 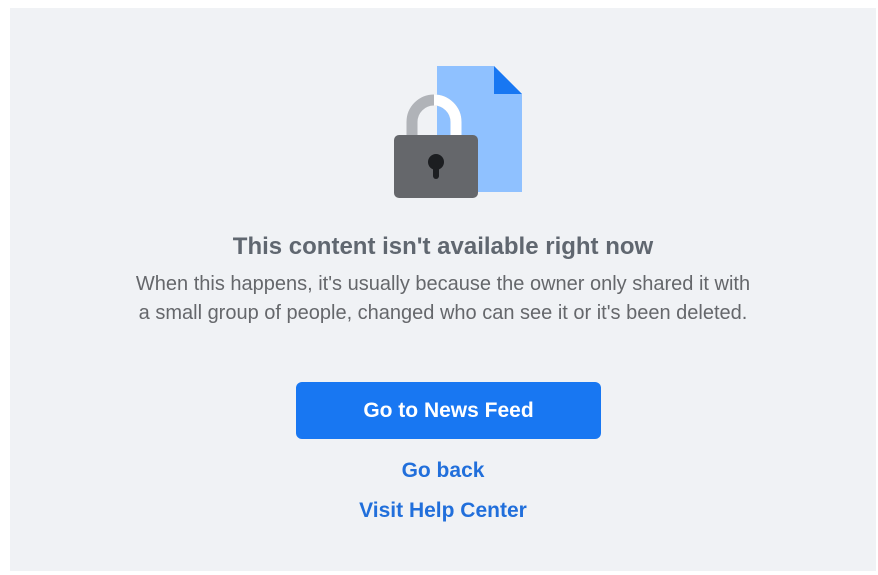 What do you see at coordinates (443, 471) in the screenshot?
I see `go-back-link: Go back` at bounding box center [443, 471].